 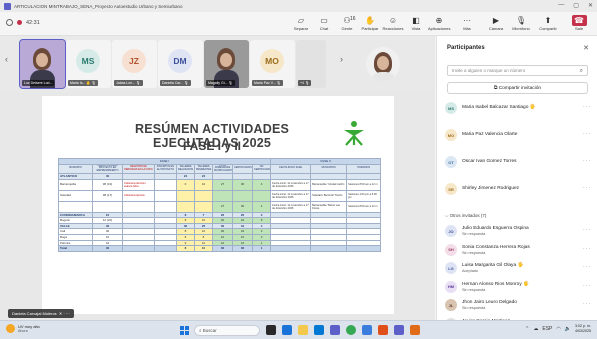 I want to click on tray-expand-icon: ⌃, so click(x=527, y=329).